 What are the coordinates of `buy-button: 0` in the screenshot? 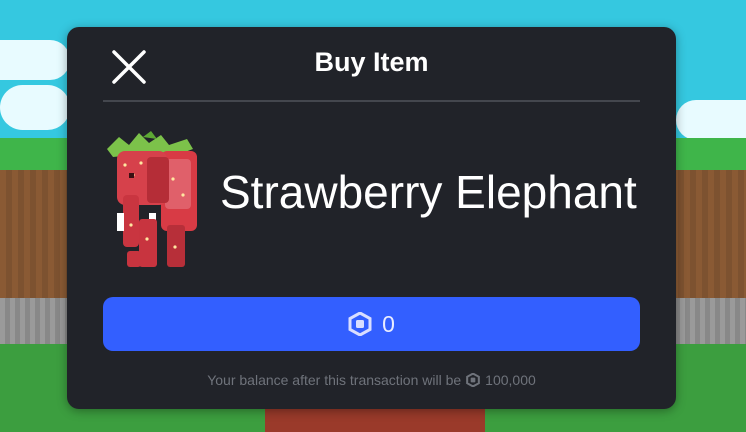 It's located at (371, 324).